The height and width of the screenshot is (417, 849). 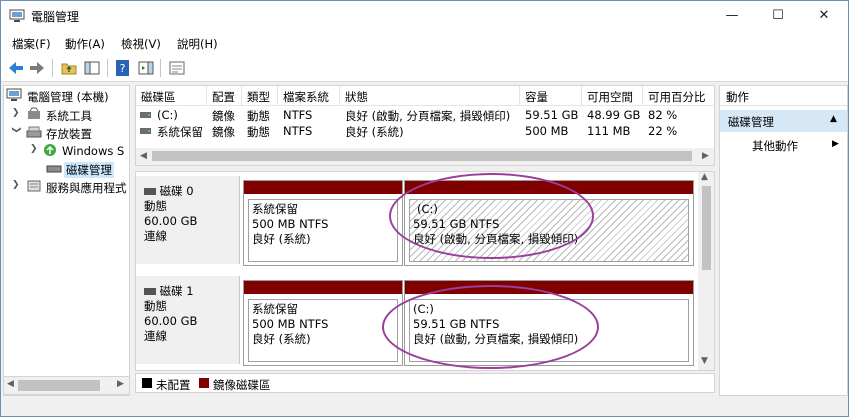 I want to click on menu-file: 檔案(F), so click(x=31, y=44).